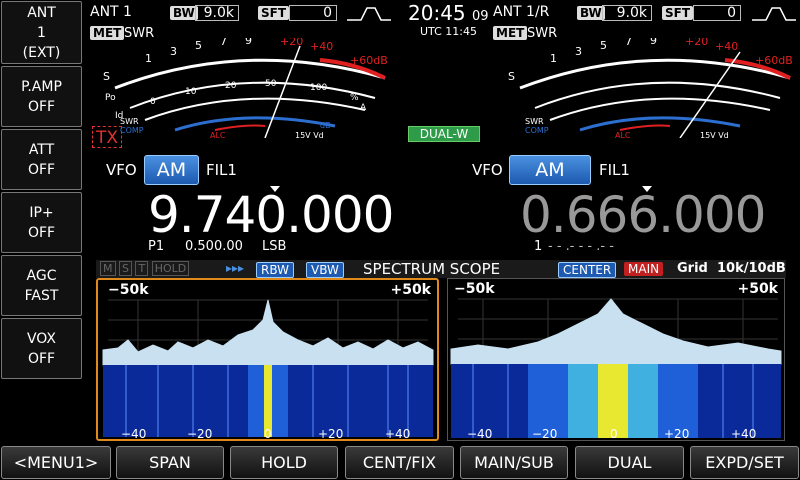 This screenshot has width=800, height=480. I want to click on sub-memo: 1, so click(538, 246).